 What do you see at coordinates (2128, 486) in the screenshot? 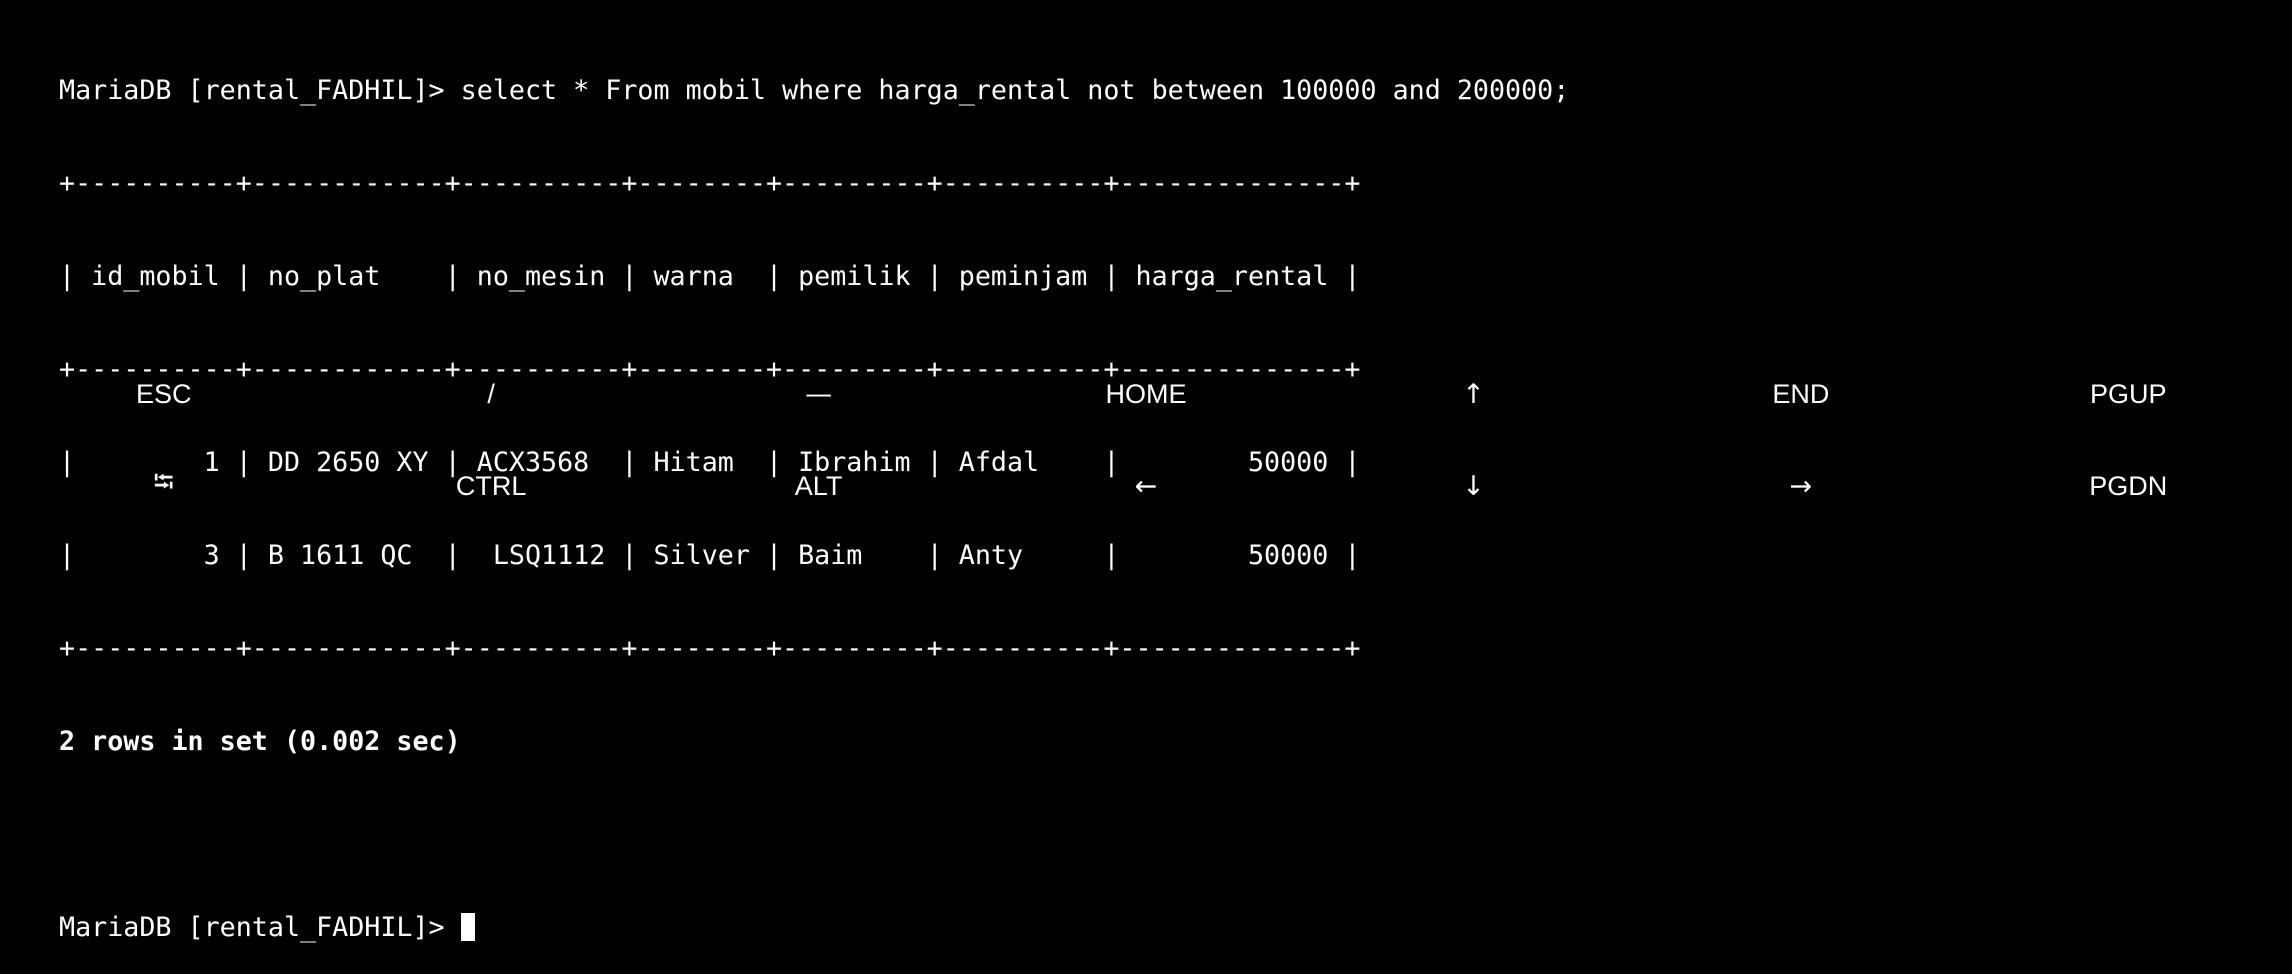
I see `page-down-key: PGDN` at bounding box center [2128, 486].